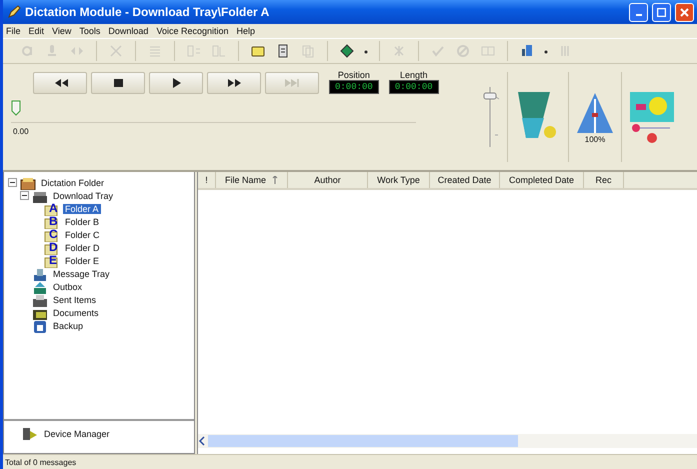 The height and width of the screenshot is (469, 697). What do you see at coordinates (82, 261) in the screenshot?
I see `tree-item: Folder E` at bounding box center [82, 261].